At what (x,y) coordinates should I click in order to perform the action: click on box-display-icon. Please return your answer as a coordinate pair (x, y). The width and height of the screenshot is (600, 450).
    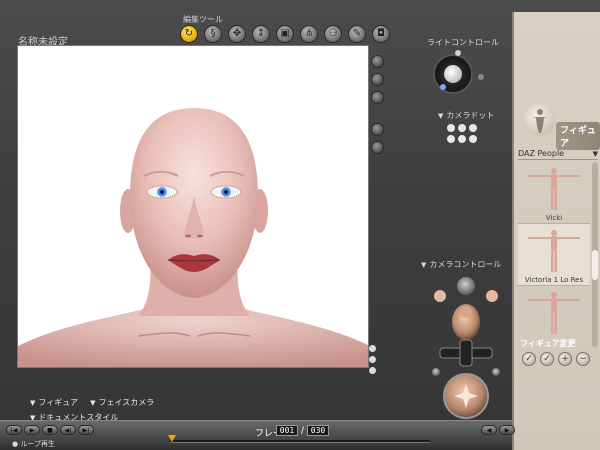
    Looking at the image, I should click on (377, 79).